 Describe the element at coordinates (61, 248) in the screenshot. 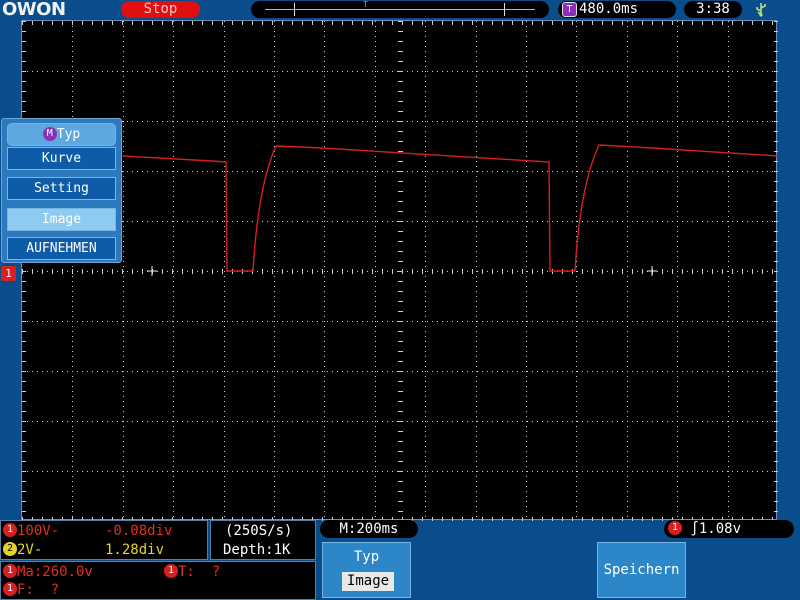

I see `menu-item-aufnehmen: AUFNEHMEN` at that location.